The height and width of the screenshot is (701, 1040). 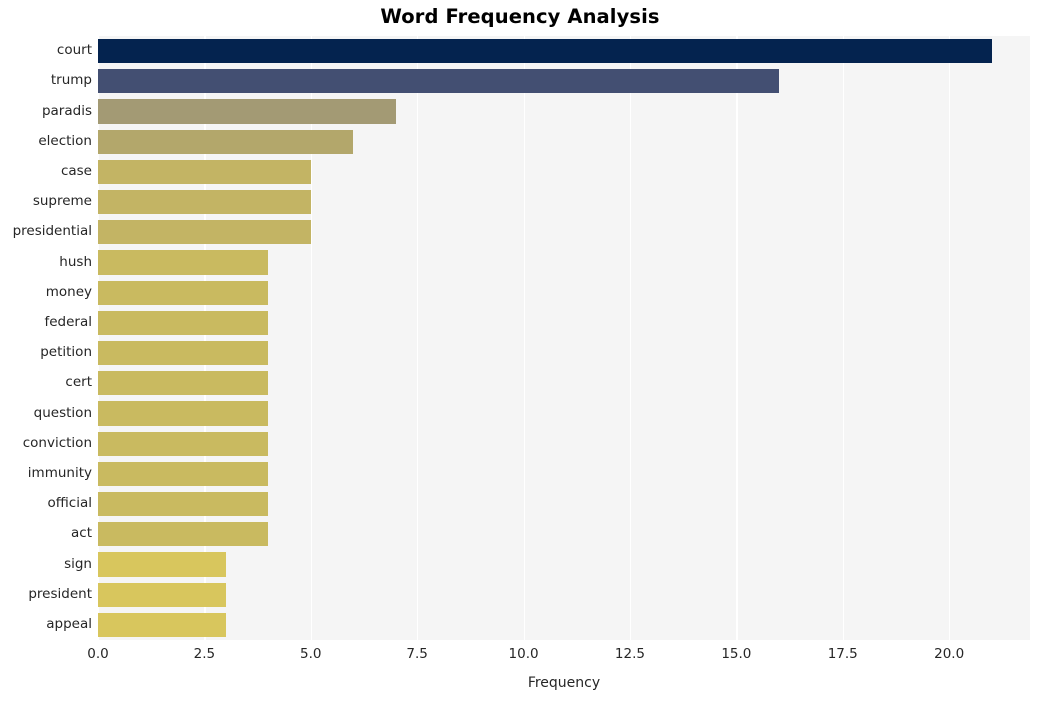 What do you see at coordinates (204, 171) in the screenshot?
I see `bar-case` at bounding box center [204, 171].